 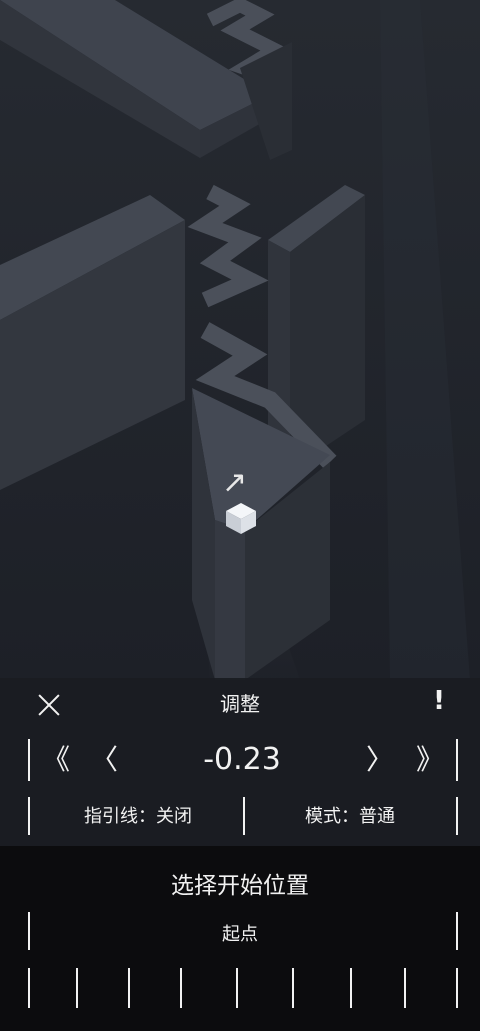 I want to click on mode-option: 模式：普通, so click(x=350, y=817).